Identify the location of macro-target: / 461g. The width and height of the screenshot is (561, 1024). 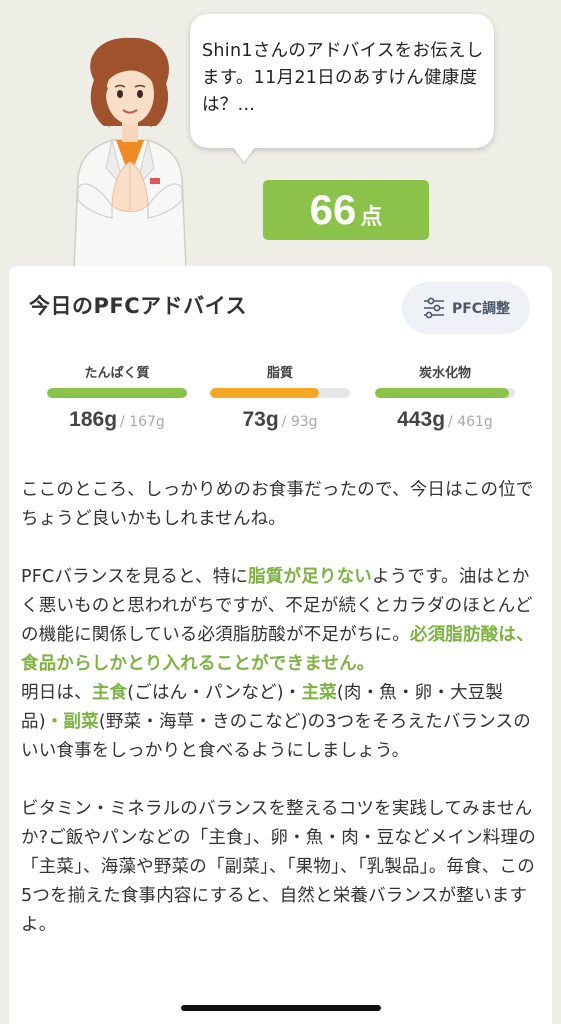
(470, 422).